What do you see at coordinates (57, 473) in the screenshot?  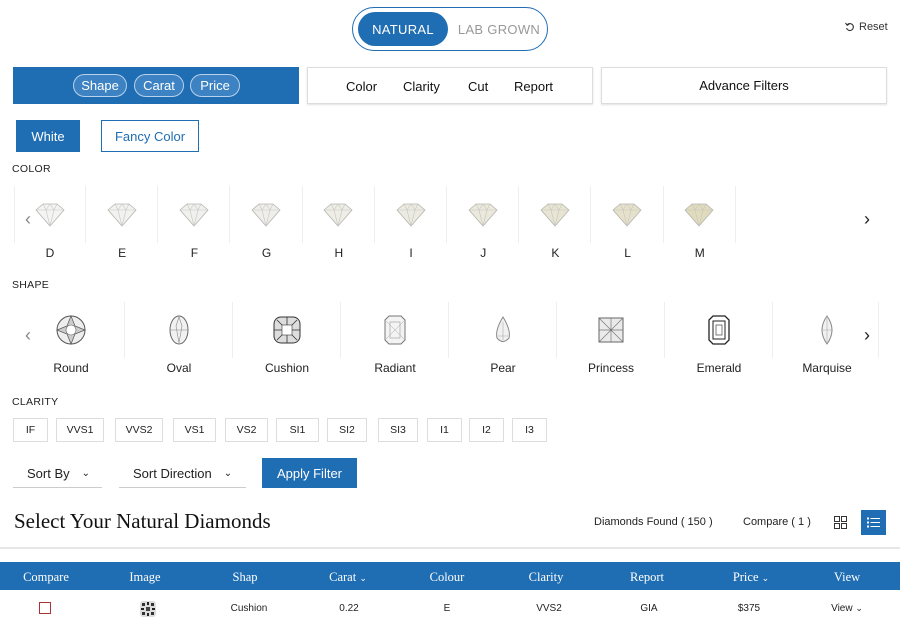 I see `sort-by-select: Sort By ⌄` at bounding box center [57, 473].